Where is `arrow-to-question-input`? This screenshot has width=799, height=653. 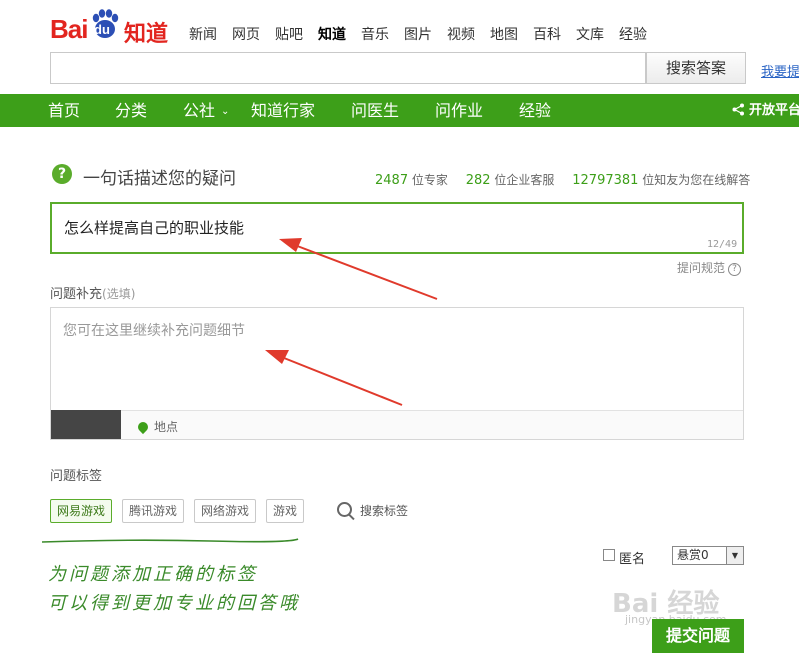
arrow-to-question-input is located at coordinates (358, 269).